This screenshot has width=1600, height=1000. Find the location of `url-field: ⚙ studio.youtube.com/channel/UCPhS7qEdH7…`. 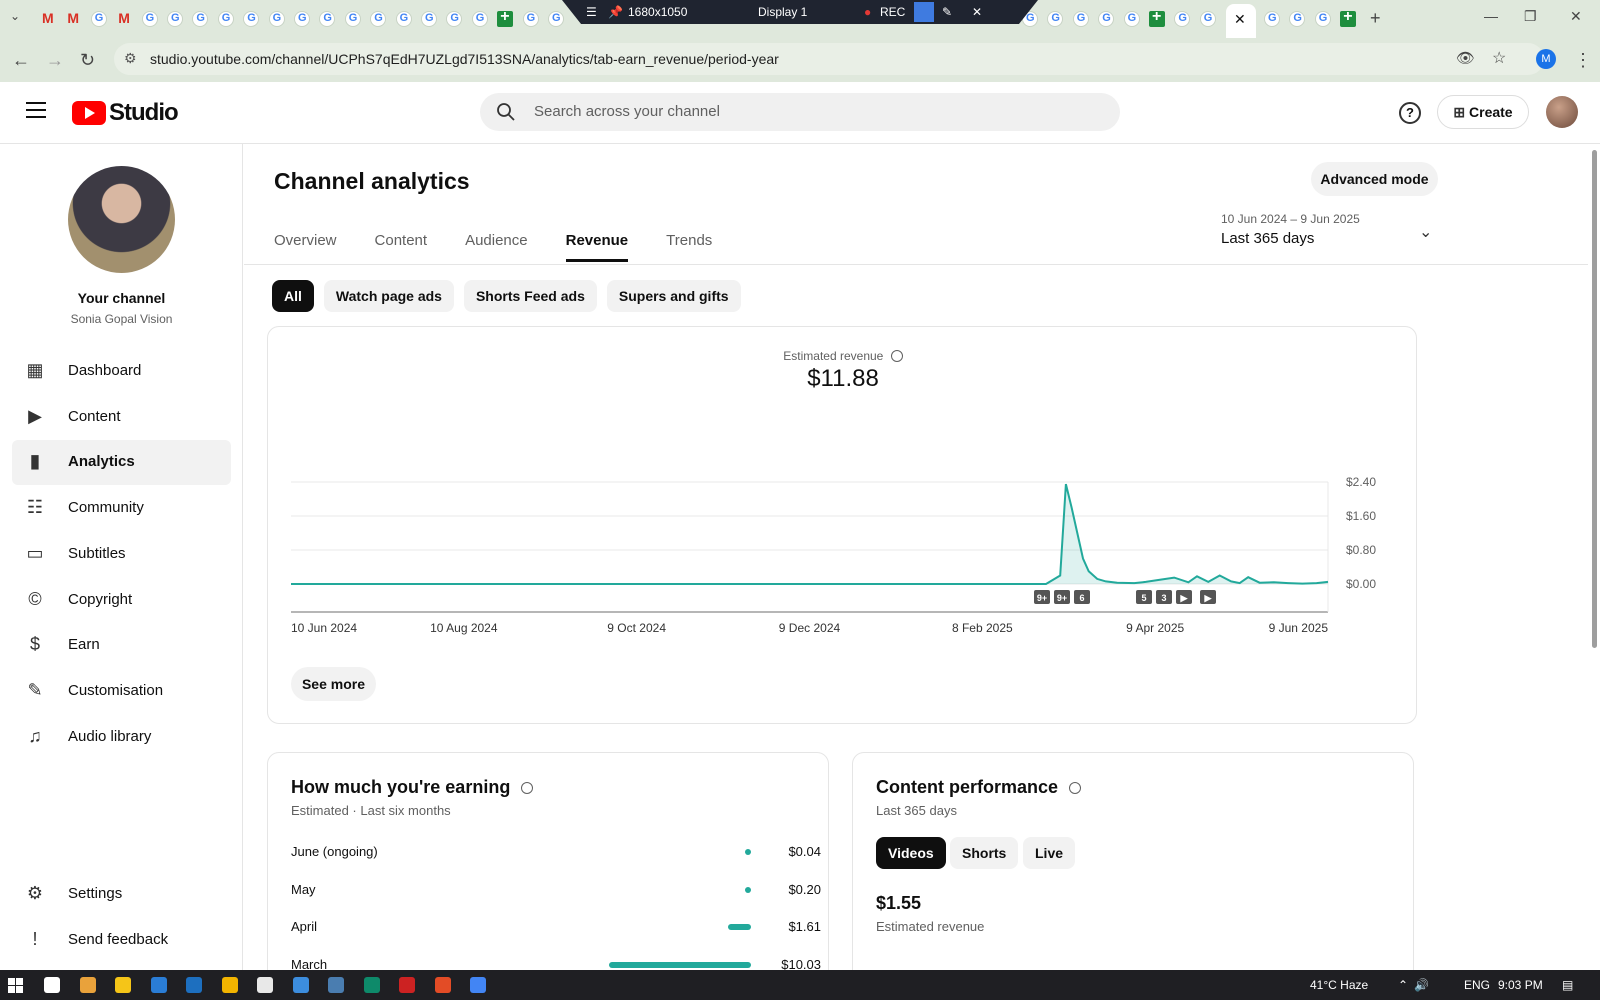

url-field: ⚙ studio.youtube.com/channel/UCPhS7qEdH7… is located at coordinates (829, 59).